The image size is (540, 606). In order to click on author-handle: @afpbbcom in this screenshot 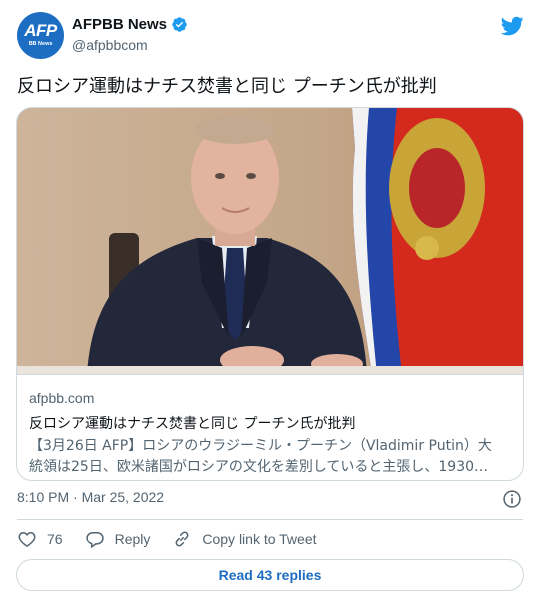, I will do `click(110, 45)`.